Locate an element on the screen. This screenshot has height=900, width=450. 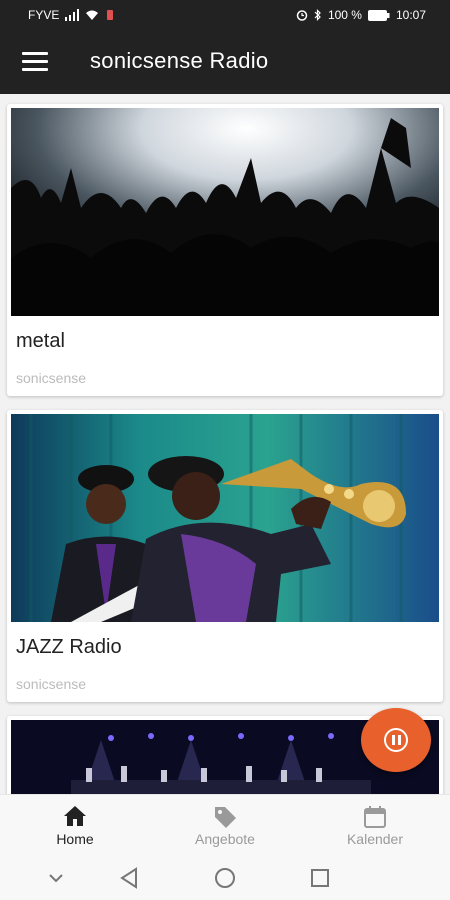
nav-label: Angebote is located at coordinates (225, 839).